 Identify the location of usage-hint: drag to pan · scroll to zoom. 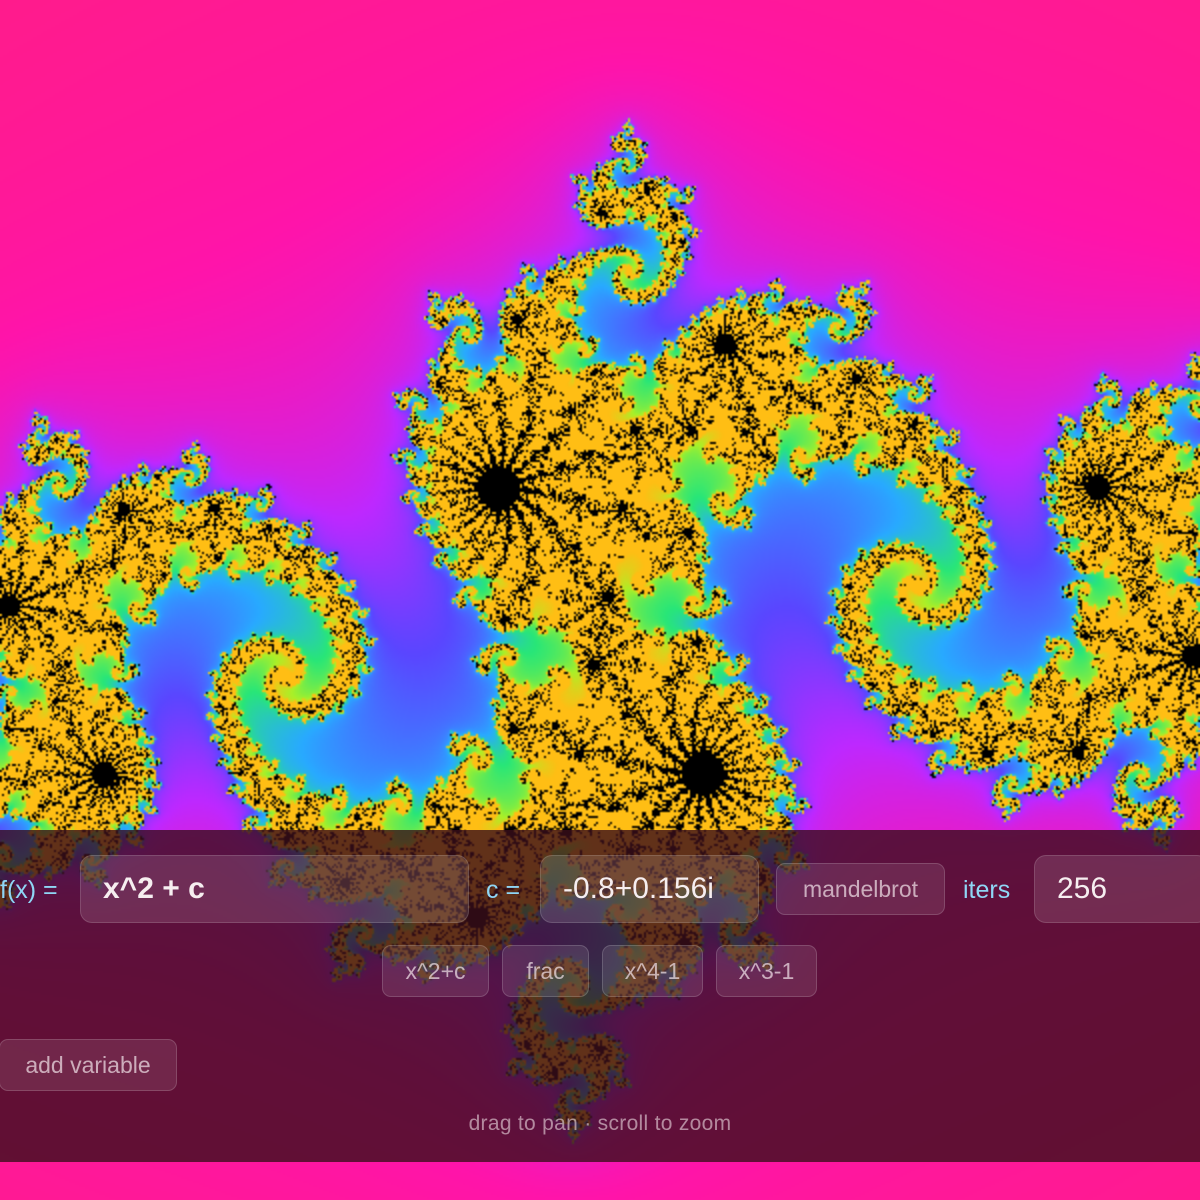
(600, 1123).